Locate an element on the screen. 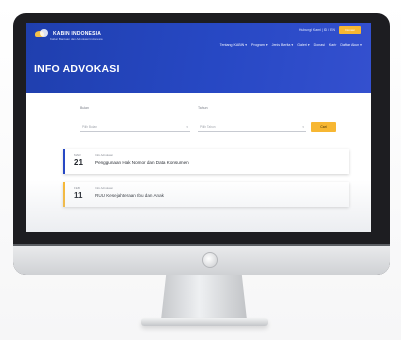 This screenshot has height=340, width=401. month-select-value: Pilih Bulan is located at coordinates (90, 127).